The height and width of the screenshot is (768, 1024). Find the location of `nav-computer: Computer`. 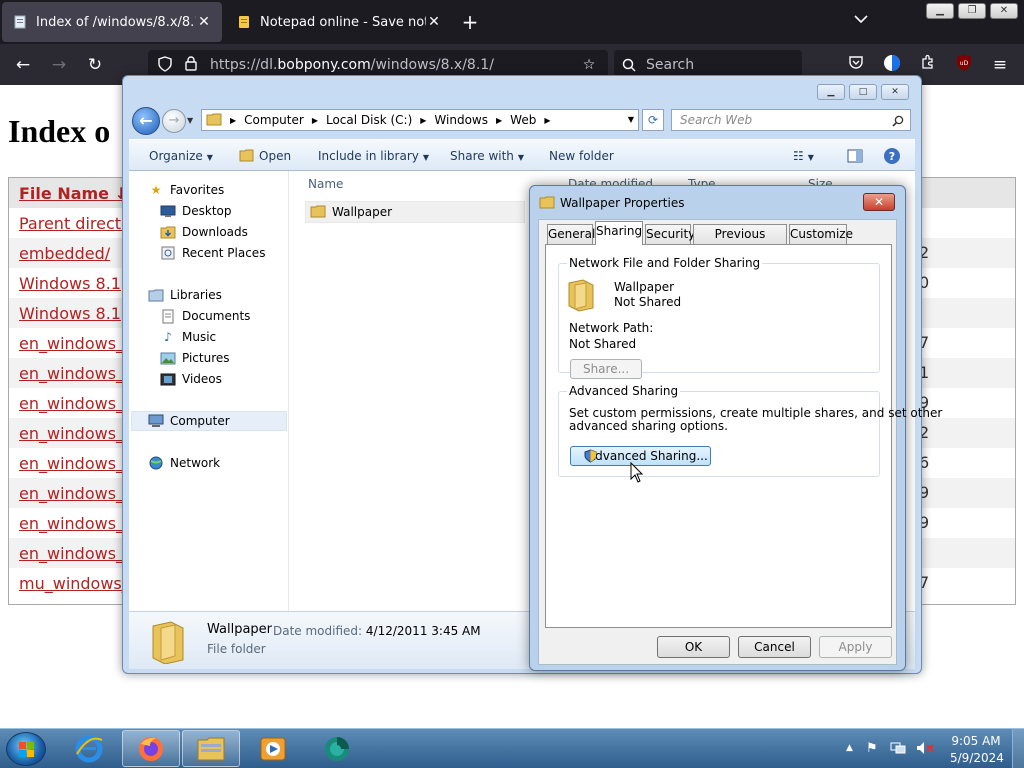

nav-computer: Computer is located at coordinates (188, 421).